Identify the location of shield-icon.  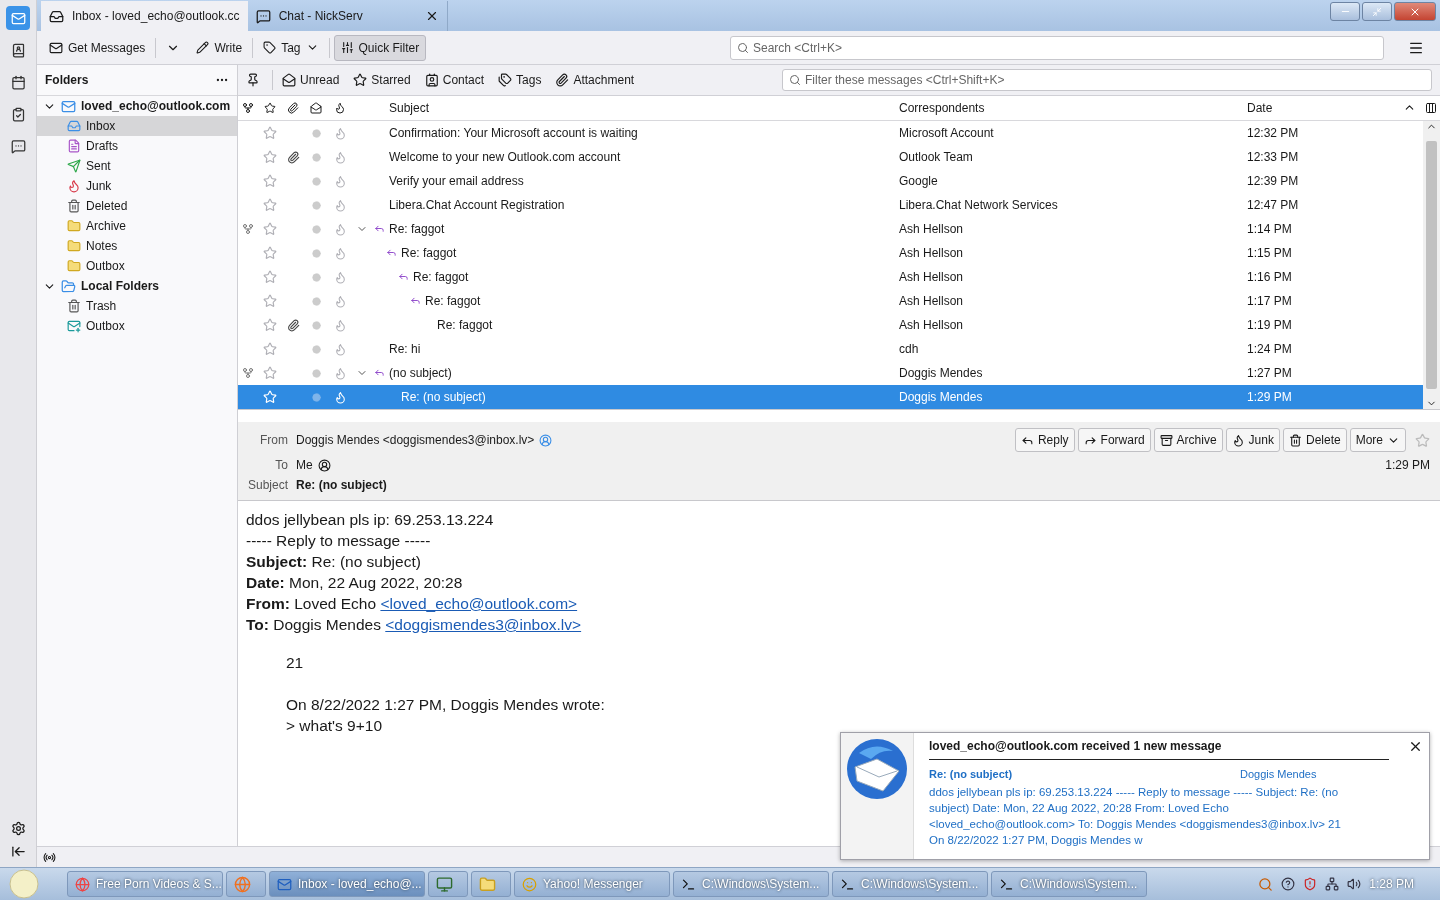
(1310, 884).